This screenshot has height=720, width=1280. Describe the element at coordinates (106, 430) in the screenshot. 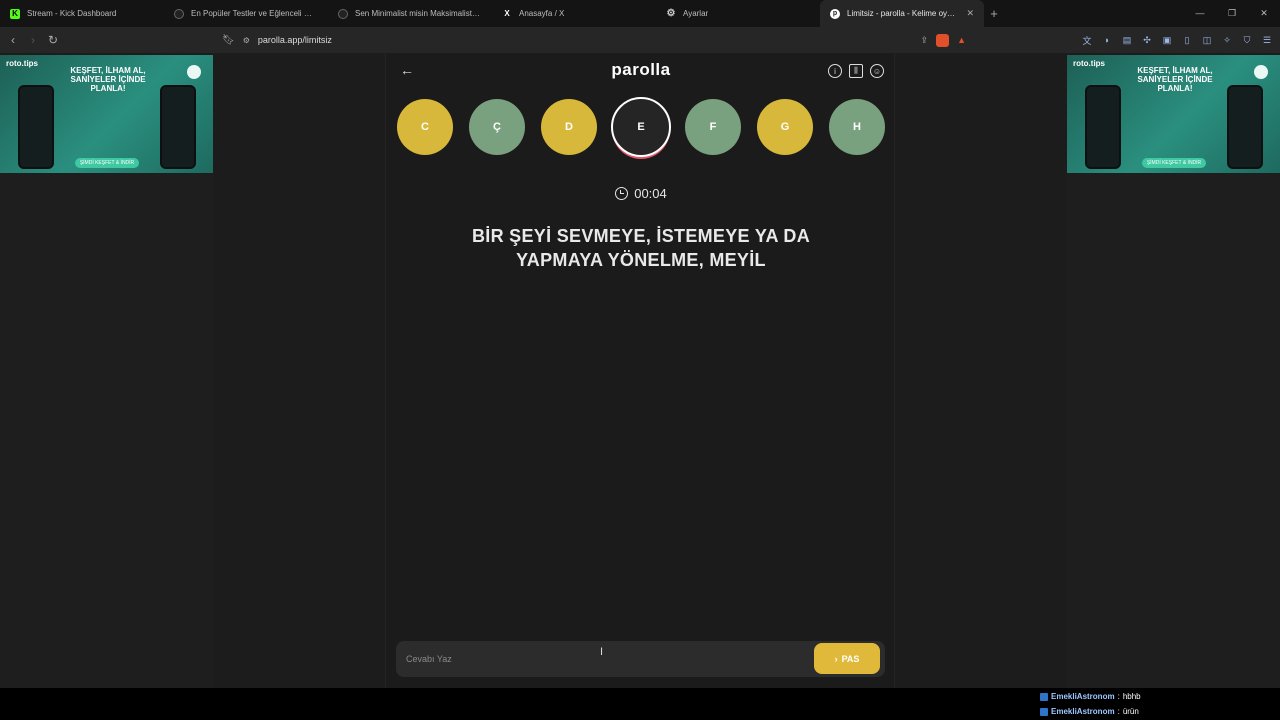

I see `left-ad-rail` at that location.